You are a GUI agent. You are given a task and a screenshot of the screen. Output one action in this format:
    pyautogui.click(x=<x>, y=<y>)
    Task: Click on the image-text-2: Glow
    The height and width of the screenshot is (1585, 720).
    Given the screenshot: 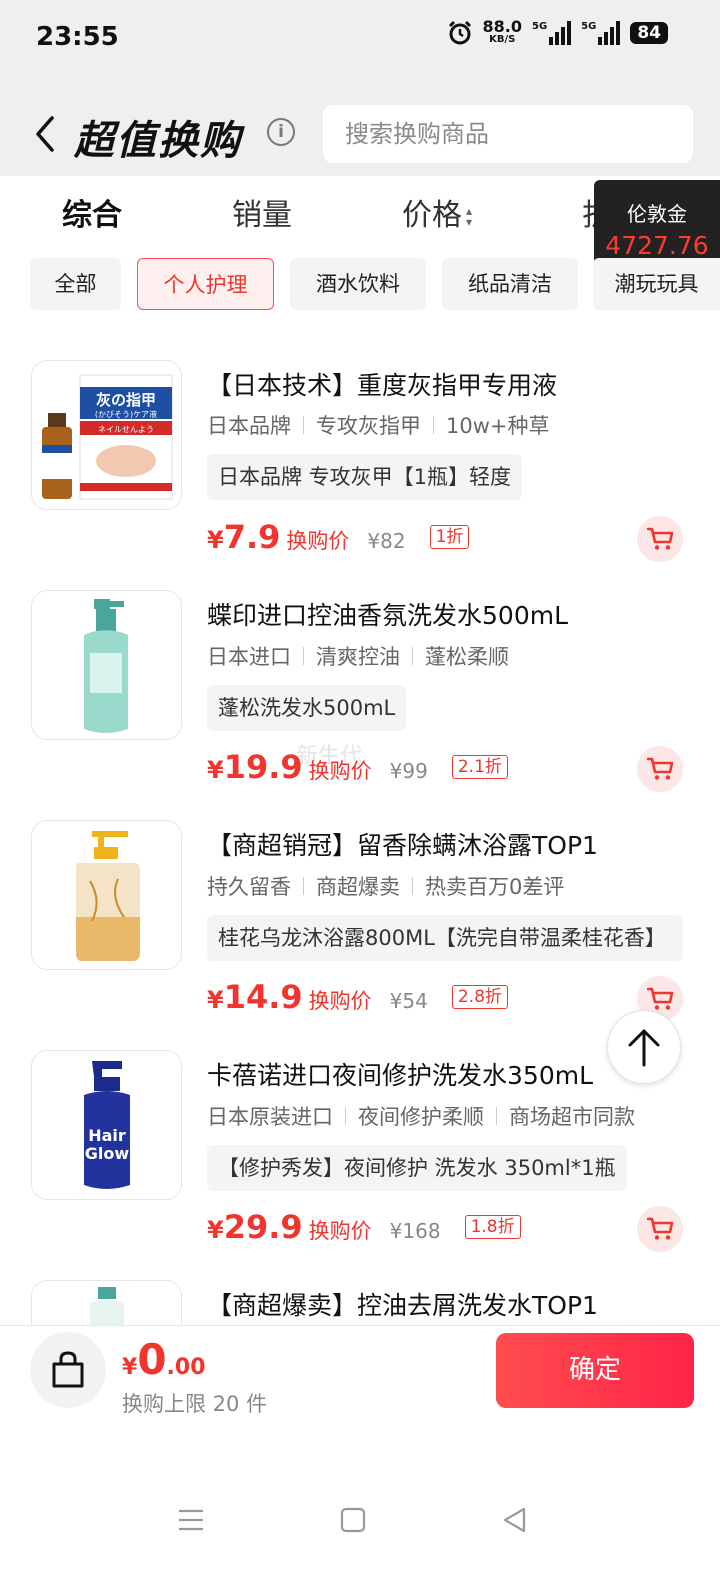 What is the action you would take?
    pyautogui.click(x=107, y=1153)
    